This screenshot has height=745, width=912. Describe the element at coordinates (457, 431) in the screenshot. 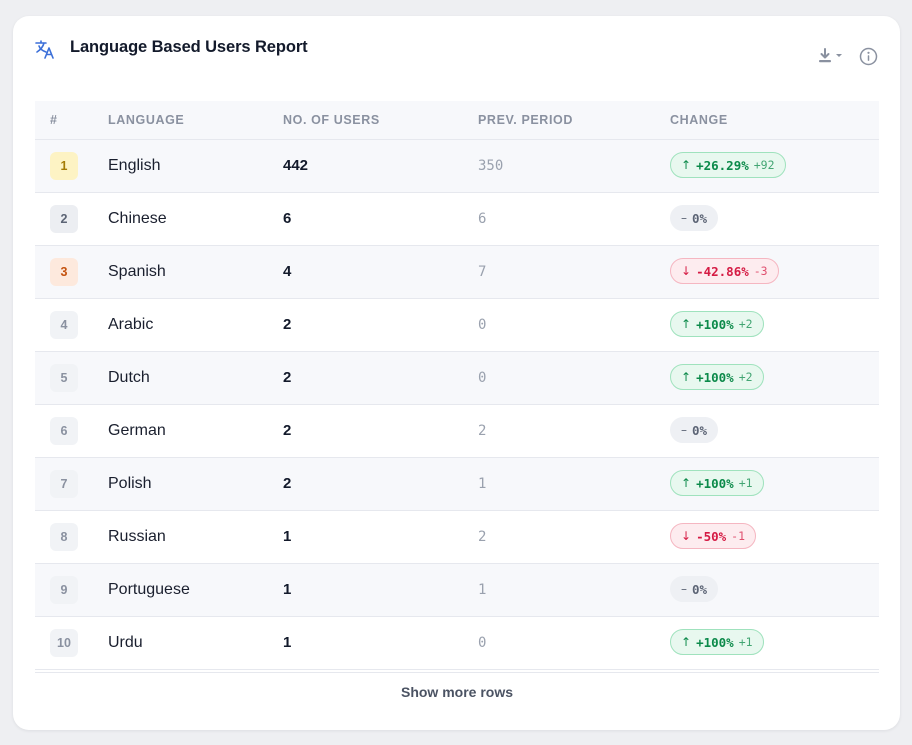

I see `table-row: 6 German 2 2 –0%` at that location.